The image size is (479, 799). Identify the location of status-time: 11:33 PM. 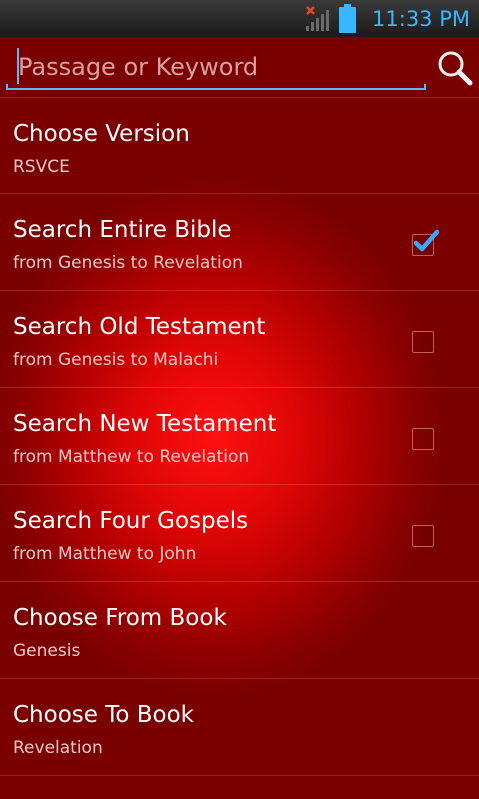
(421, 19).